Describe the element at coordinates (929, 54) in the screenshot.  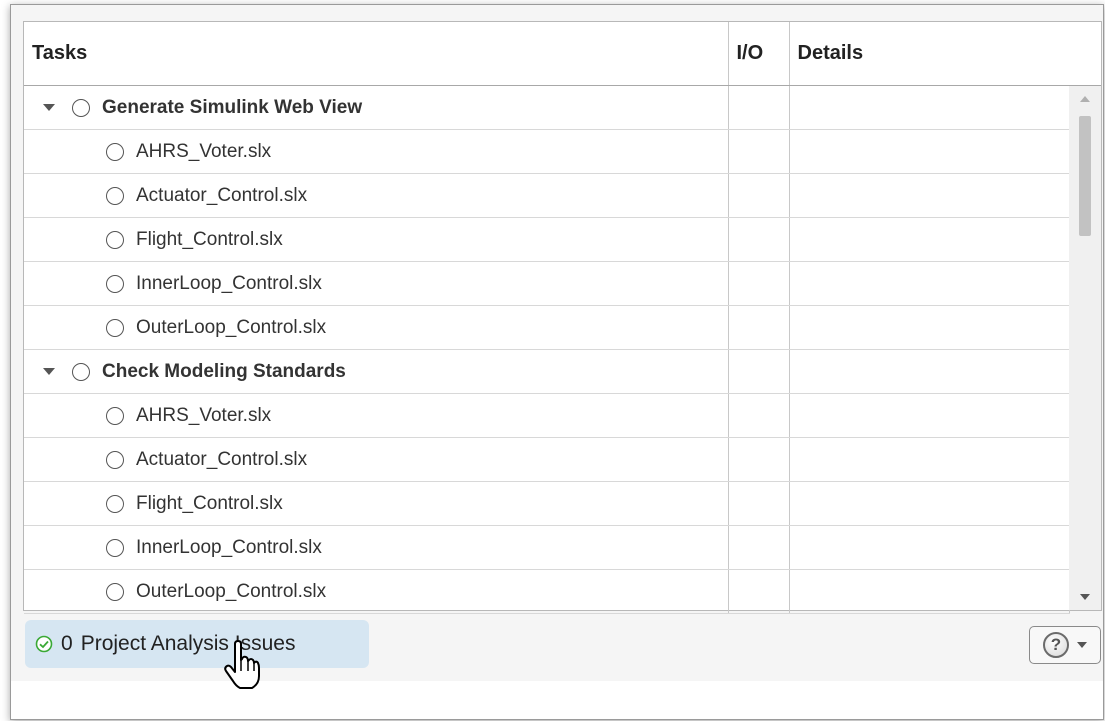
I see `column-header-details: Details` at that location.